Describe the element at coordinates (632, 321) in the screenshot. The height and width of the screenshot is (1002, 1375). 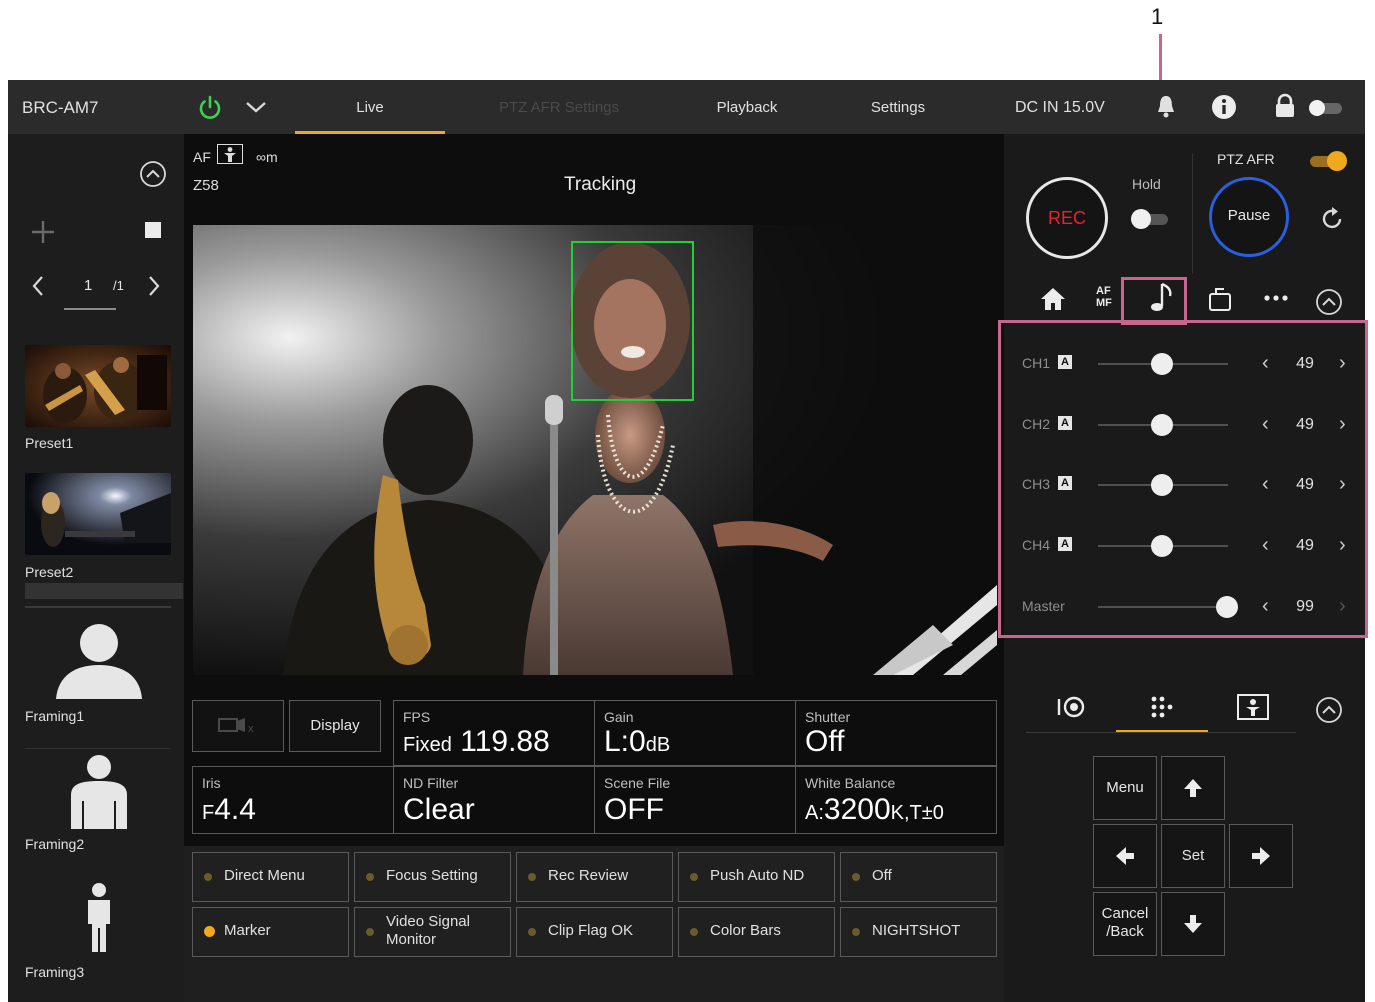
I see `tracking-frame` at that location.